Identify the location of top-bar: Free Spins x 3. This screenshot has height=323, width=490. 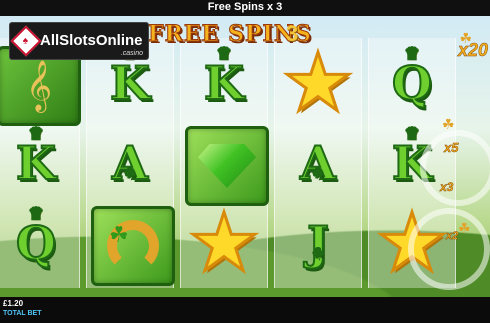
(245, 8).